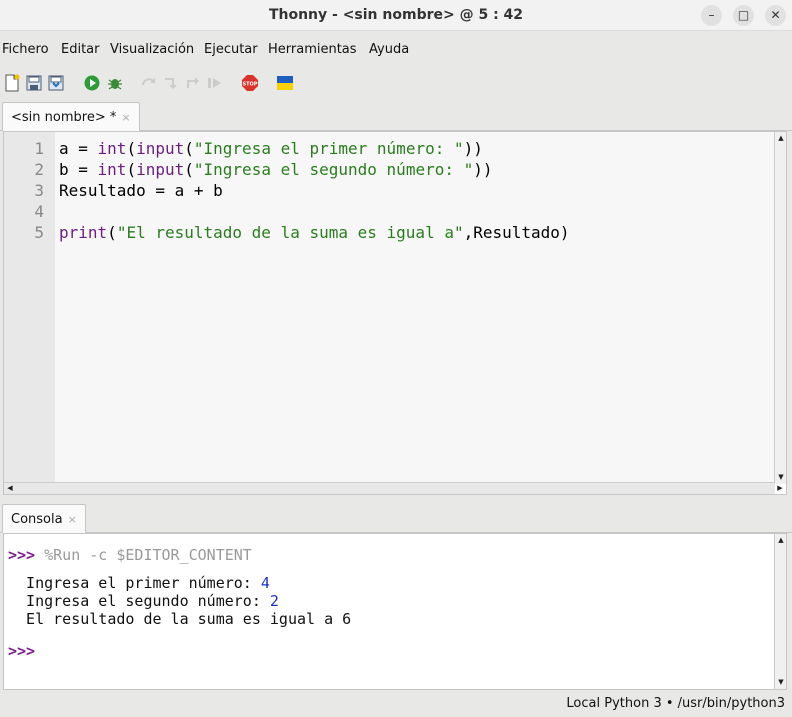 Image resolution: width=792 pixels, height=717 pixels. I want to click on console-input-line: >>>, so click(21, 651).